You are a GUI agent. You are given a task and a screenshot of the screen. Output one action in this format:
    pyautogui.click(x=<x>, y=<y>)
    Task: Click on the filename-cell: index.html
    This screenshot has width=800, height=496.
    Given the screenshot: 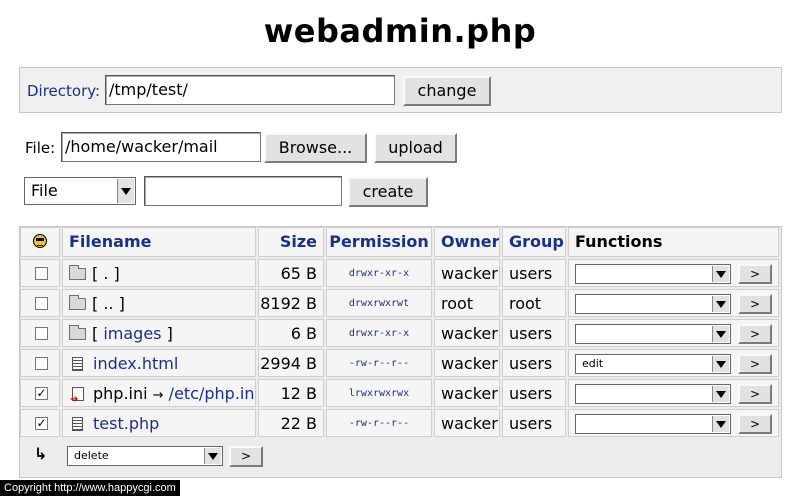 What is the action you would take?
    pyautogui.click(x=159, y=363)
    